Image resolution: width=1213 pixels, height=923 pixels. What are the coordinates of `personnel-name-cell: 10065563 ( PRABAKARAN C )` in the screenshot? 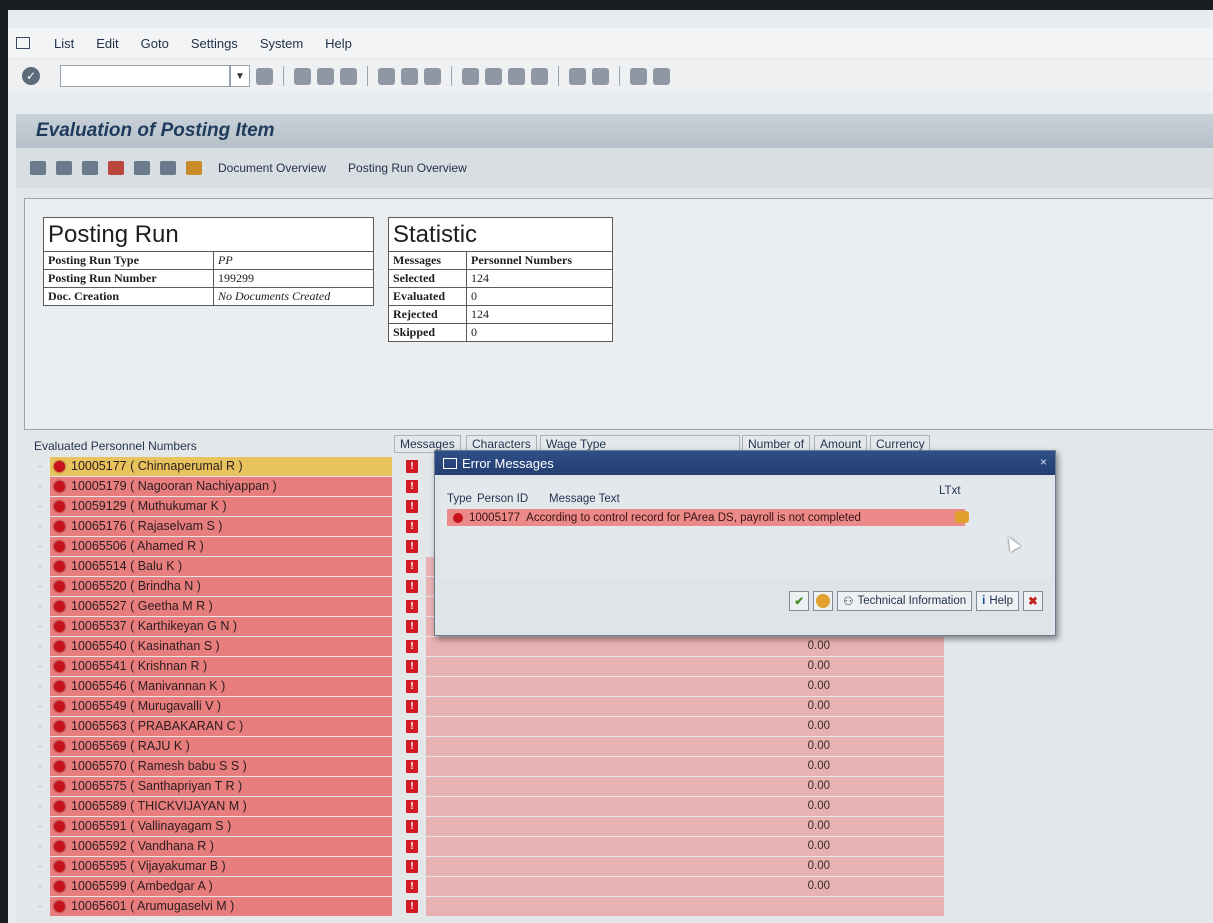 It's located at (221, 726).